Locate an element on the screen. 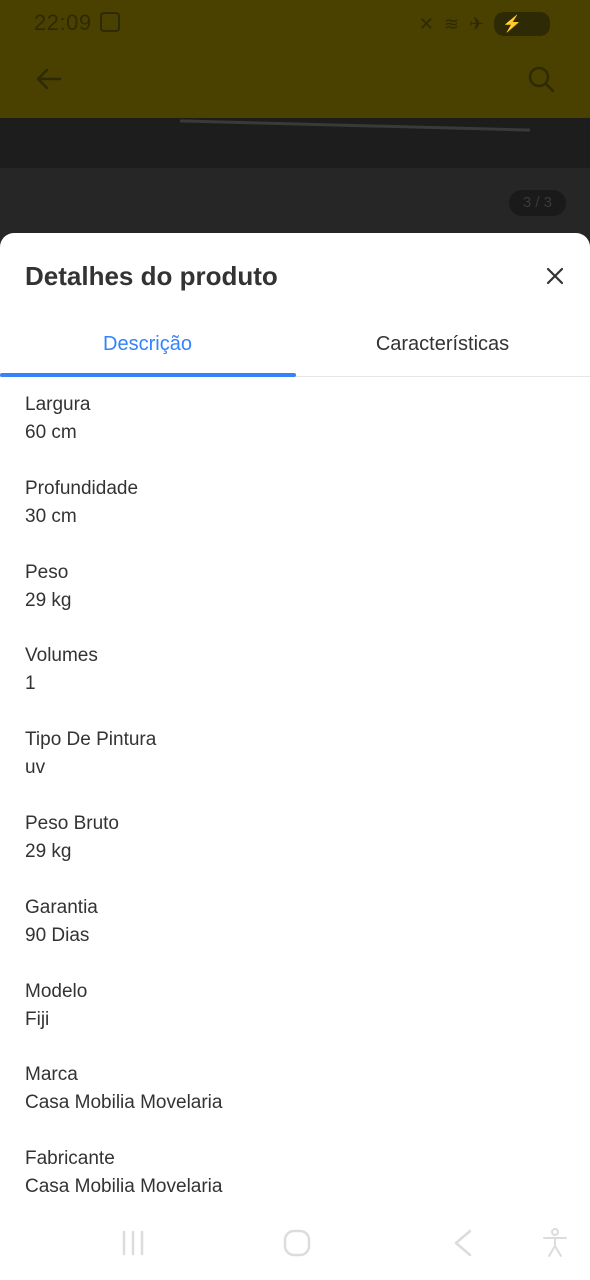 The width and height of the screenshot is (590, 1280). spec-value: 60 cm is located at coordinates (51, 432).